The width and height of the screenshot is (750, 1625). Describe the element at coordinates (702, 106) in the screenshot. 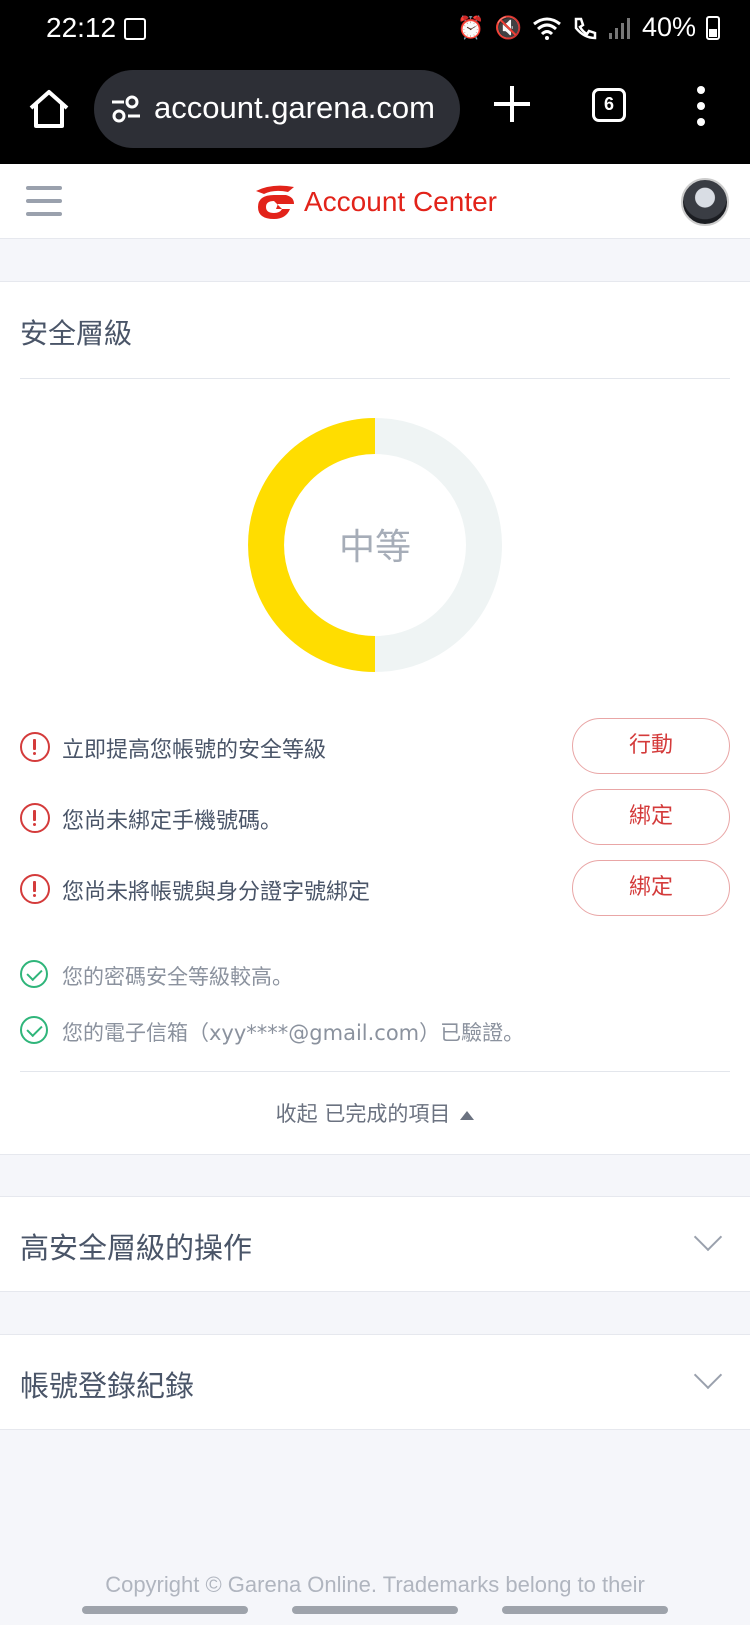

I see `more-vert-icon` at that location.